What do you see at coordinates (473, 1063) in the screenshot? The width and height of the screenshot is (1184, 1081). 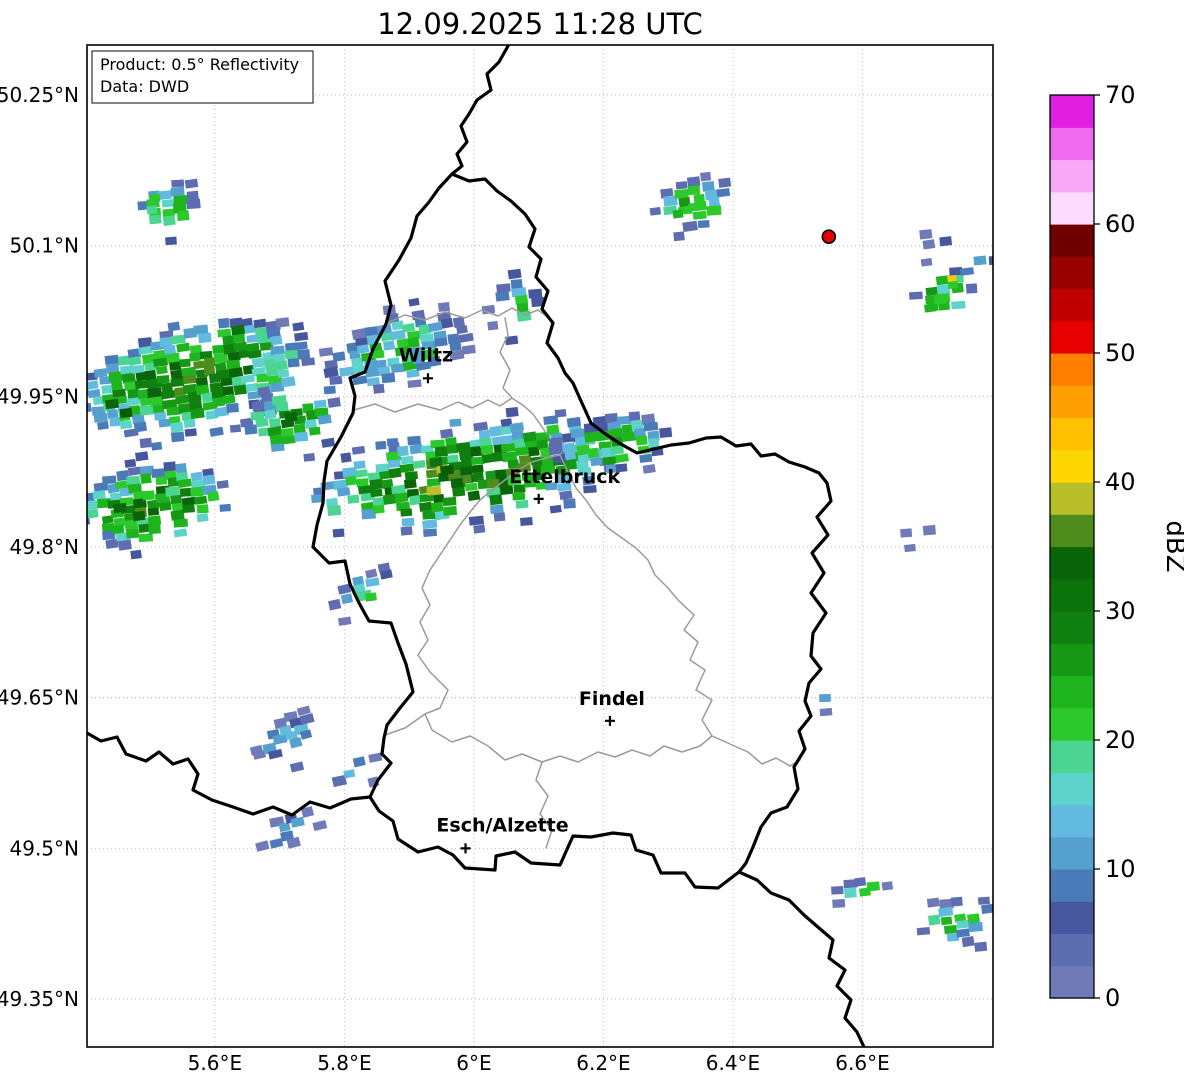 I see `x-tick-label: 6°E` at bounding box center [473, 1063].